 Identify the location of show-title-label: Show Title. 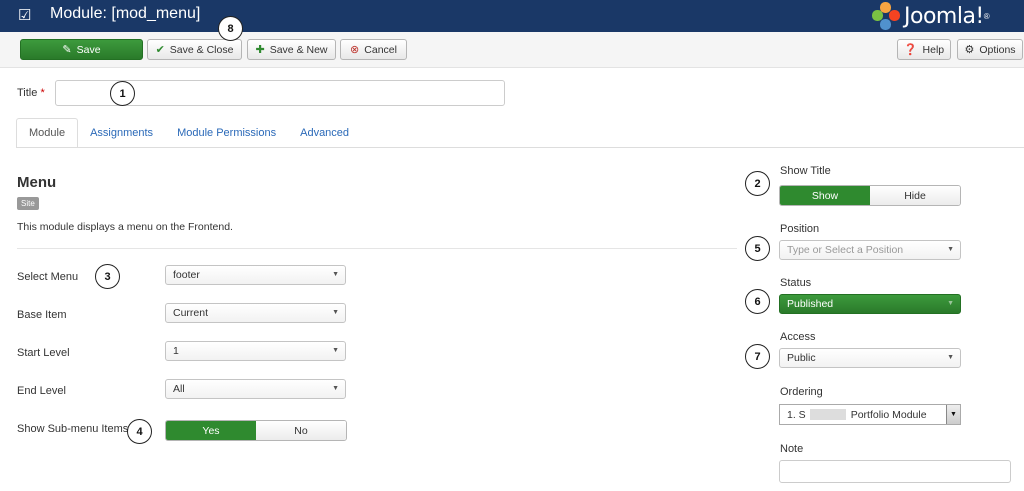
(805, 171).